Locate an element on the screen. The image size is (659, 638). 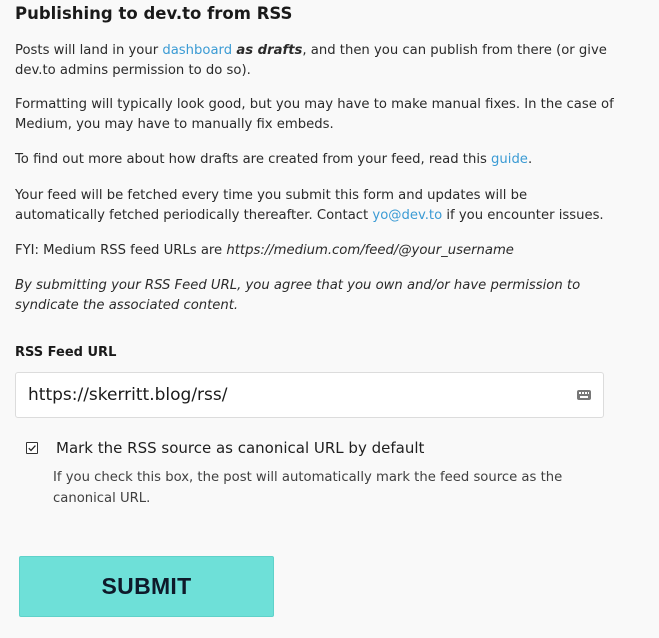
submit-button: SUBMIT is located at coordinates (146, 586).